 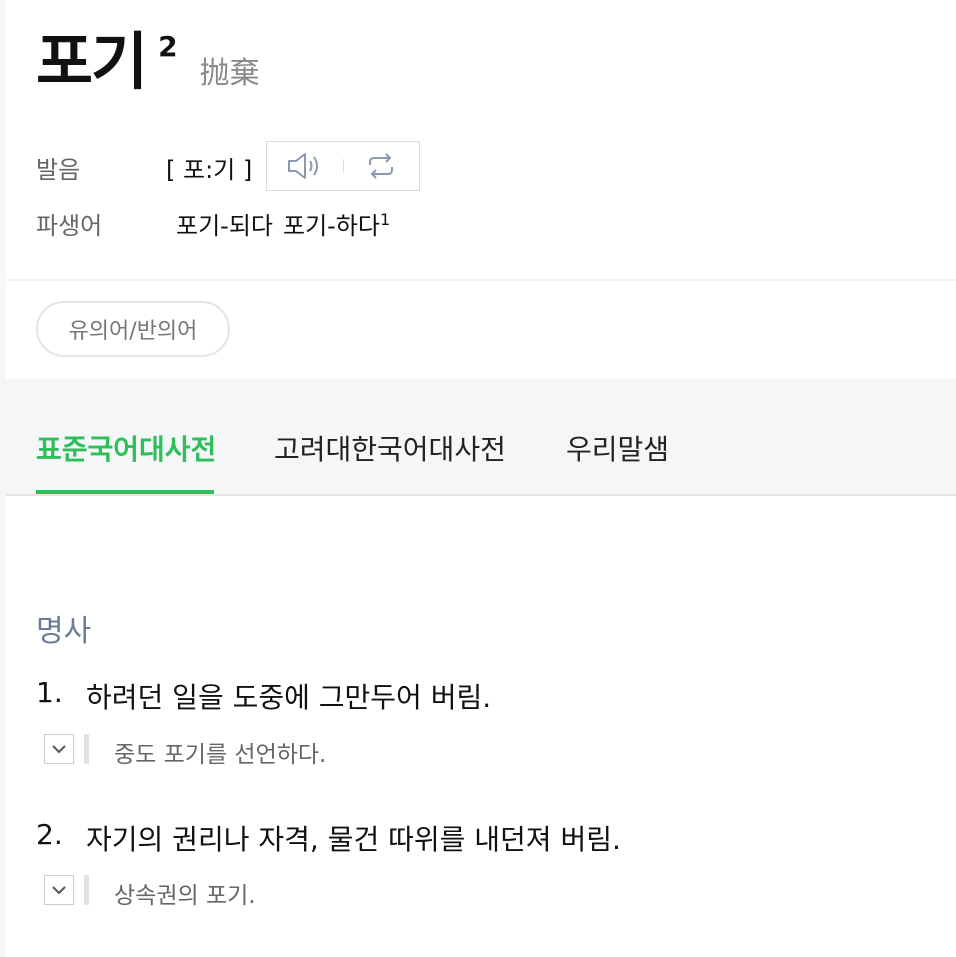 What do you see at coordinates (353, 839) in the screenshot?
I see `sense-definition: 자기의 권리나 자격, 물건 따위를 내던져 버림.` at bounding box center [353, 839].